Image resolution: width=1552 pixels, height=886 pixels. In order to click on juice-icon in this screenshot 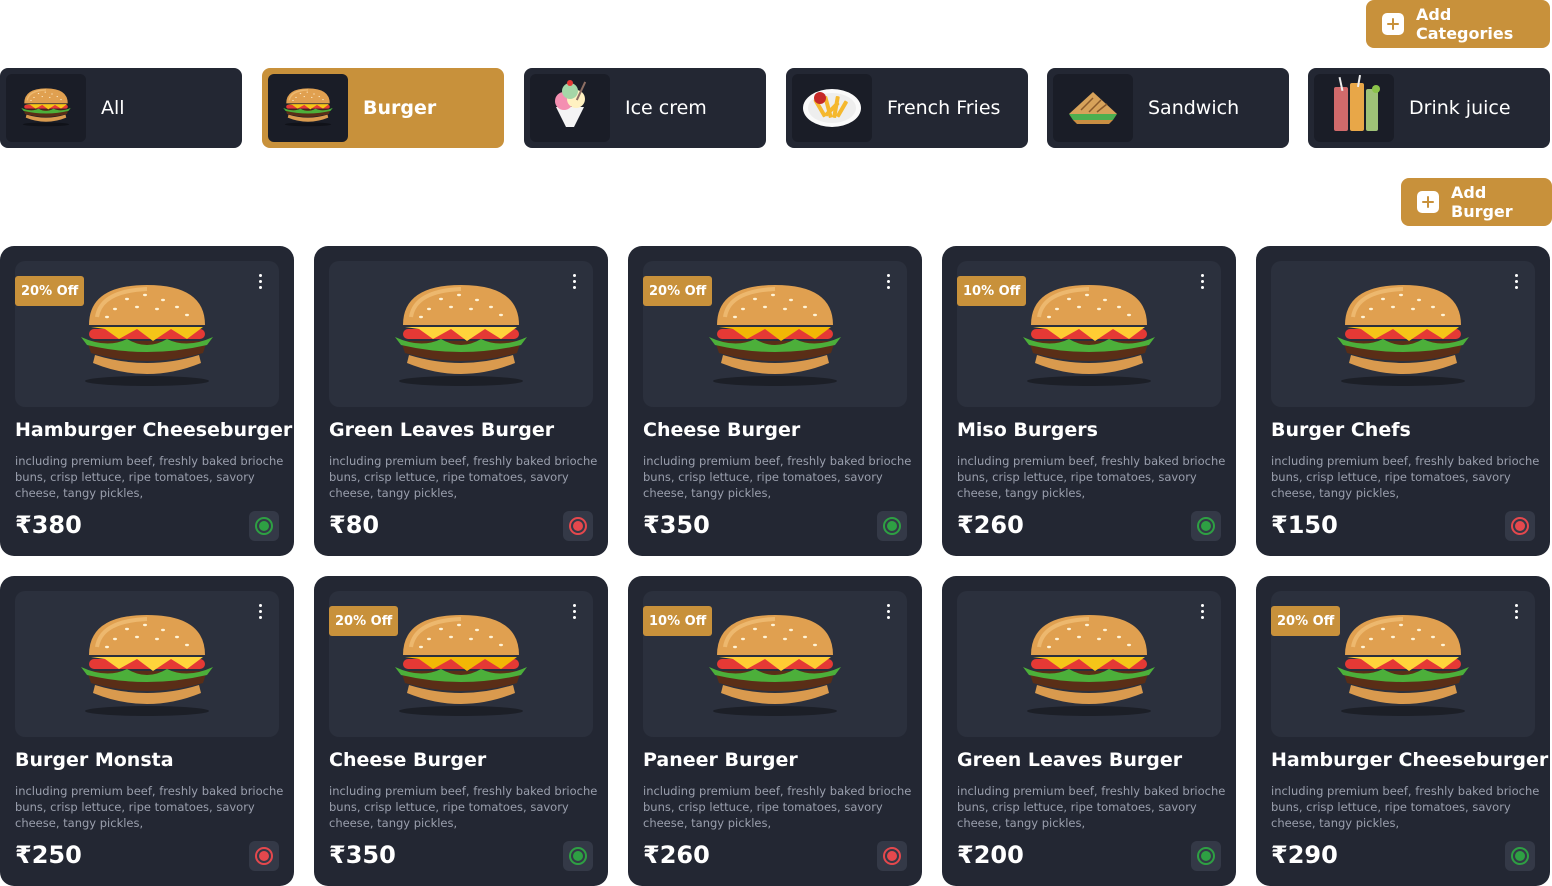, I will do `click(1354, 107)`.